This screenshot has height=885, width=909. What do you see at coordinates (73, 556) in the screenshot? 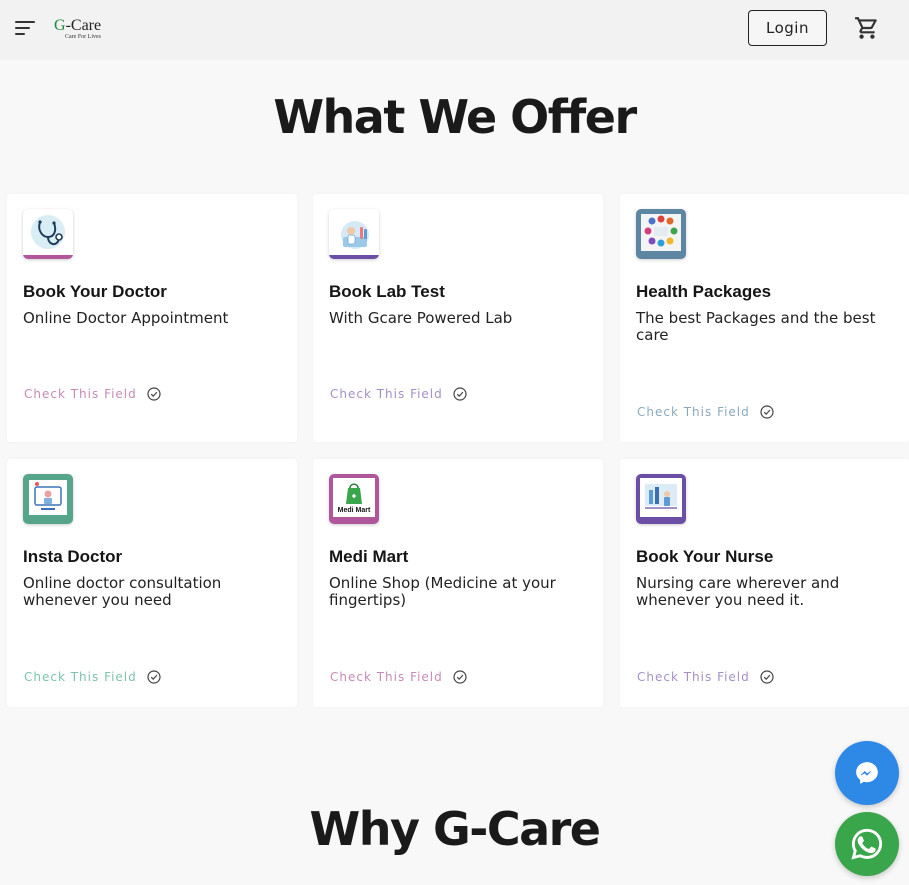
I see `card-title: Insta Doctor` at bounding box center [73, 556].